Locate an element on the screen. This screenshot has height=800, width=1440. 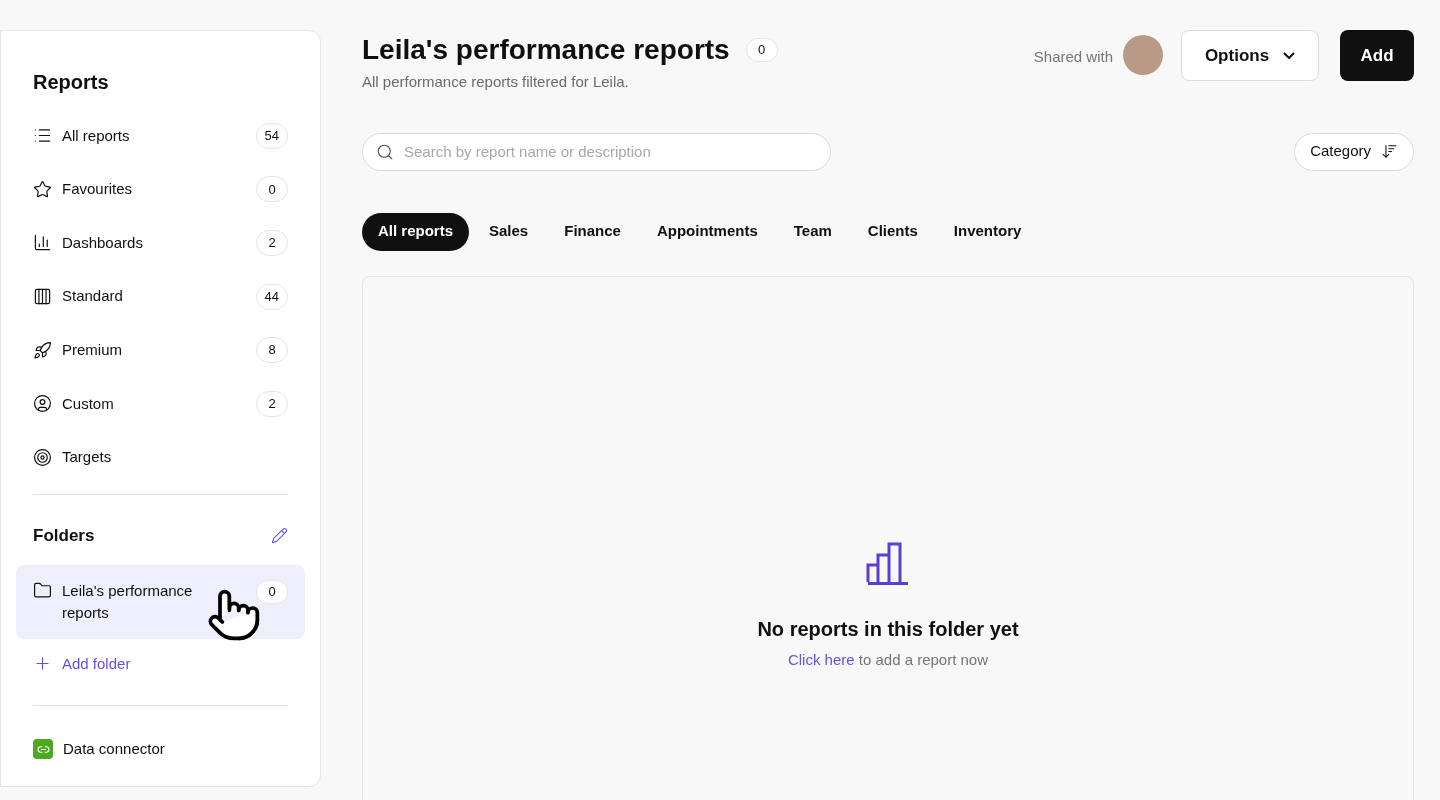
add-button: Add is located at coordinates (1377, 55).